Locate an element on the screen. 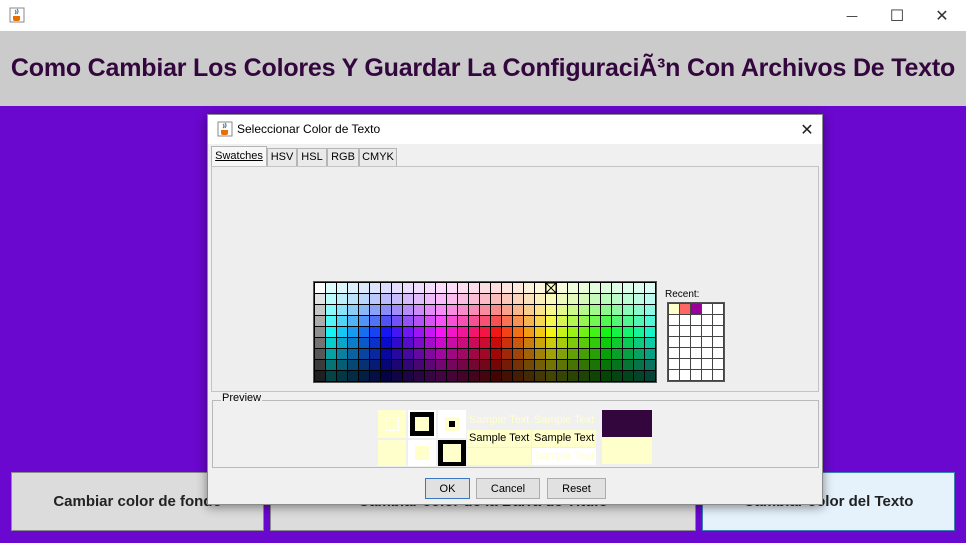  recent-swatch-grid is located at coordinates (696, 342).